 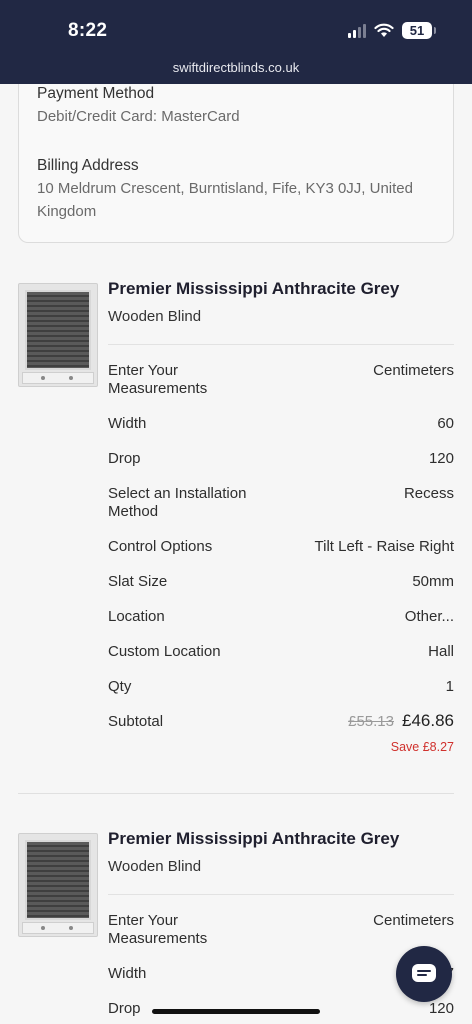 What do you see at coordinates (138, 581) in the screenshot?
I see `option-label: Slat Size` at bounding box center [138, 581].